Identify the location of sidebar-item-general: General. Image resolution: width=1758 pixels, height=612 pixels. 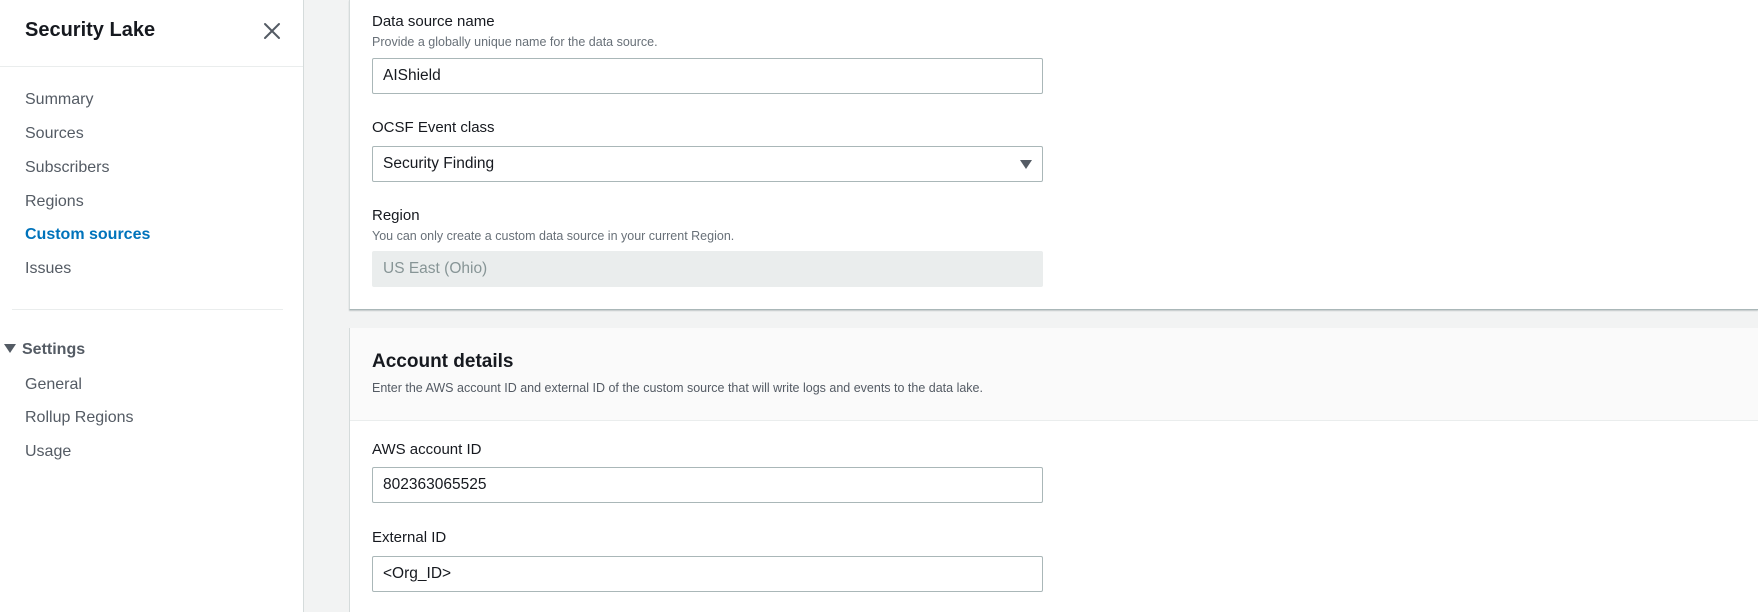
(53, 385).